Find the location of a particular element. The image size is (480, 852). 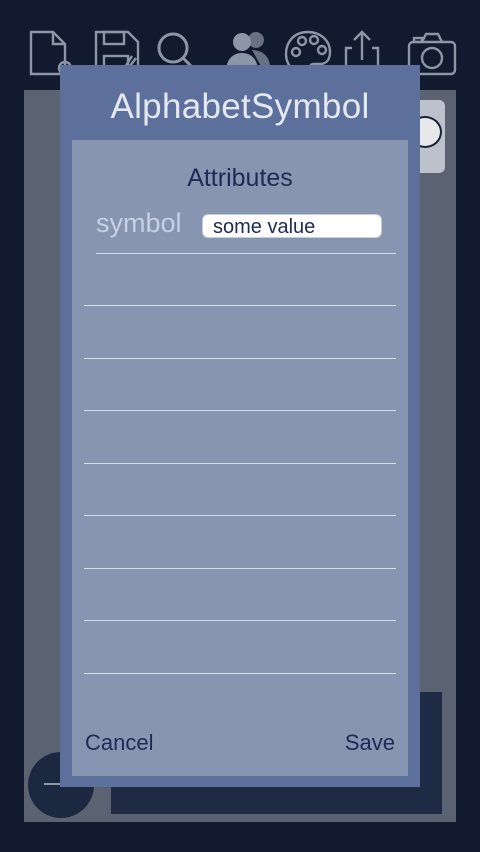

dialog-title: AlphabetSymbol is located at coordinates (240, 106).